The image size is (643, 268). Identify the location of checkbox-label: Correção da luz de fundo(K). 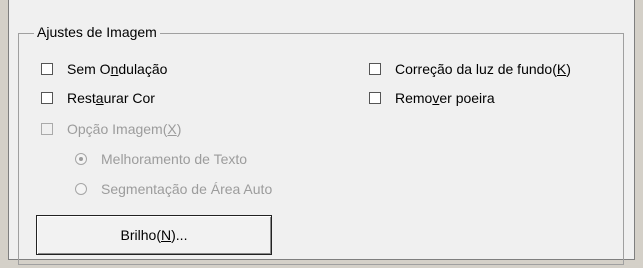
(483, 69).